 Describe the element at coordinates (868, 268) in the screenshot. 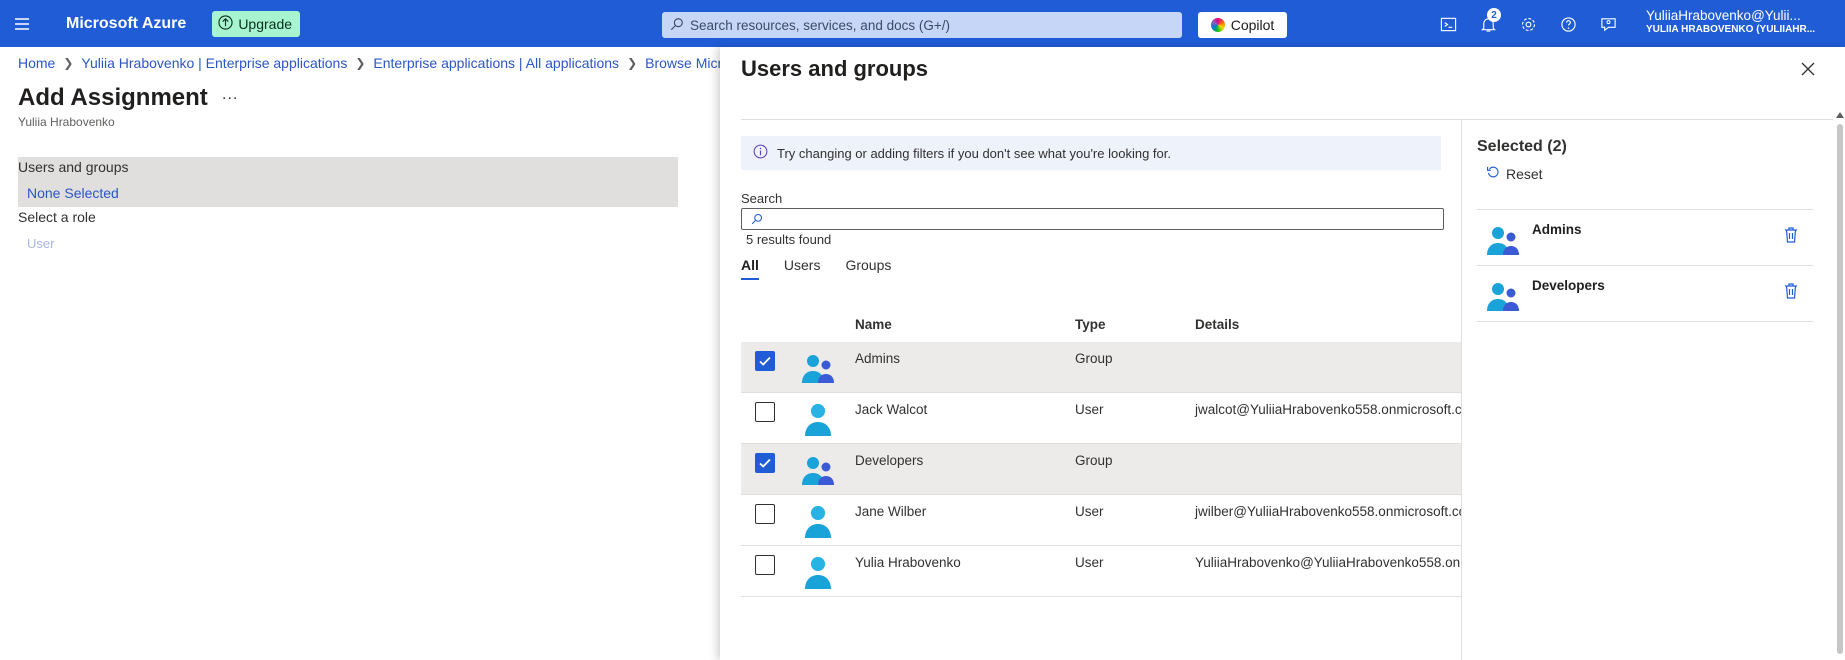

I see `tab-groups: Groups` at that location.